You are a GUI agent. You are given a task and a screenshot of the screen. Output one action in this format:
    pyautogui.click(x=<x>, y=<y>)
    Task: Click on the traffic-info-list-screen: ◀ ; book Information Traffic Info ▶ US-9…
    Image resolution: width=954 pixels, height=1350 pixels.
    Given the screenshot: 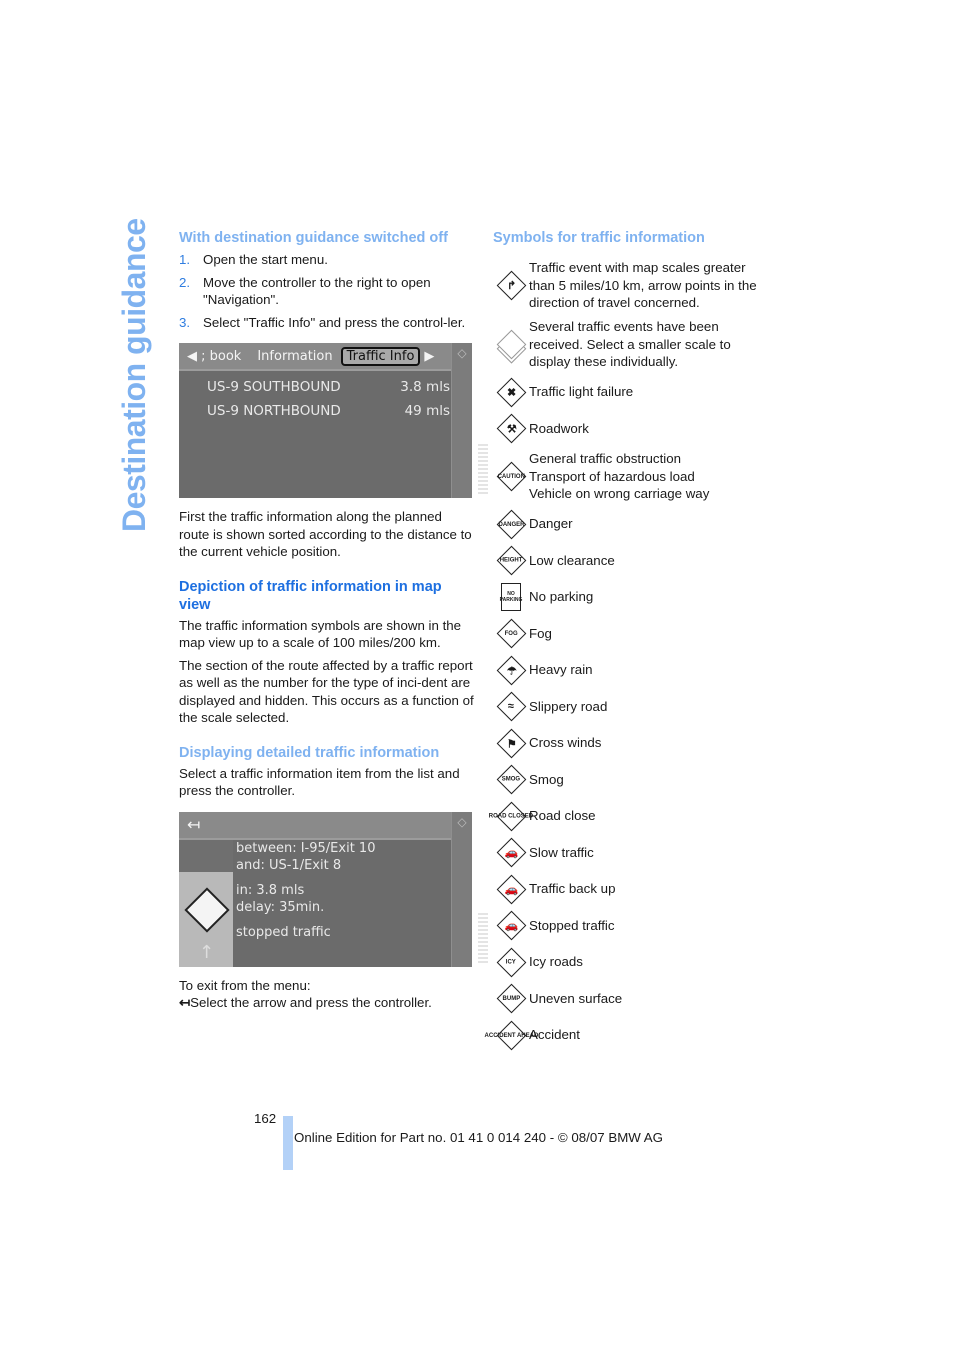 What is the action you would take?
    pyautogui.click(x=333, y=420)
    